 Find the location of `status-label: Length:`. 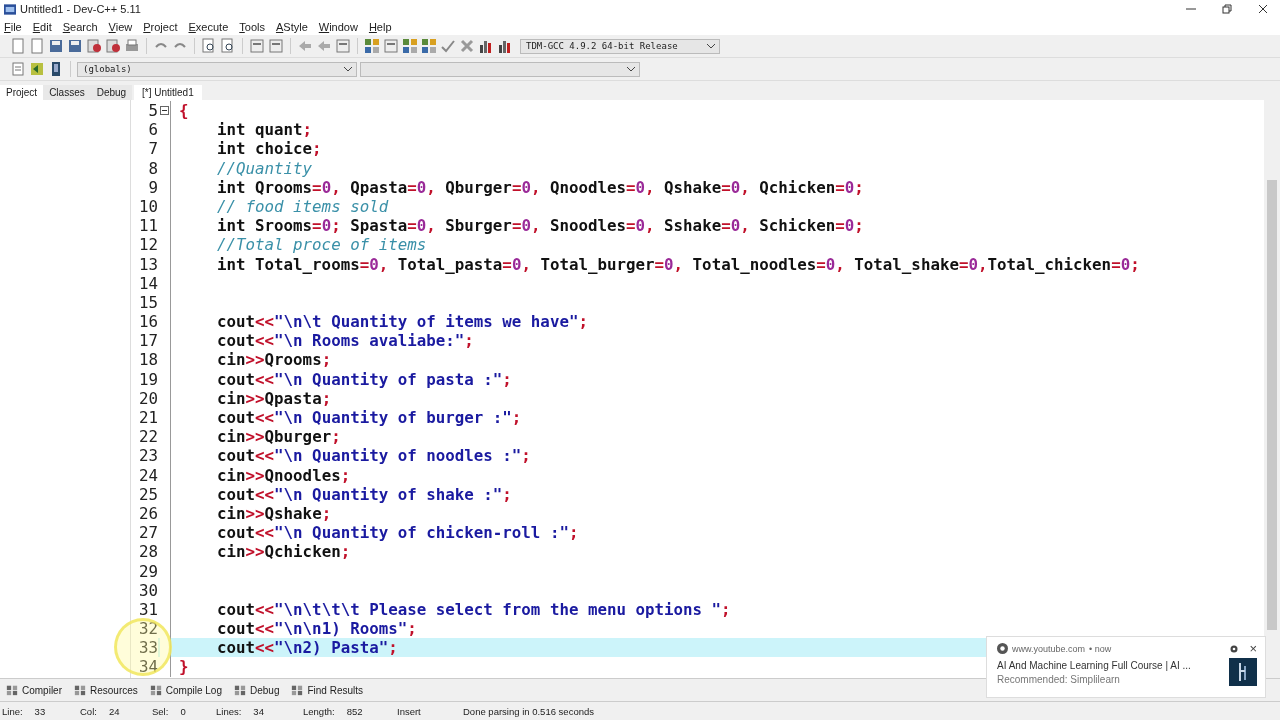

status-label: Length: is located at coordinates (319, 711).